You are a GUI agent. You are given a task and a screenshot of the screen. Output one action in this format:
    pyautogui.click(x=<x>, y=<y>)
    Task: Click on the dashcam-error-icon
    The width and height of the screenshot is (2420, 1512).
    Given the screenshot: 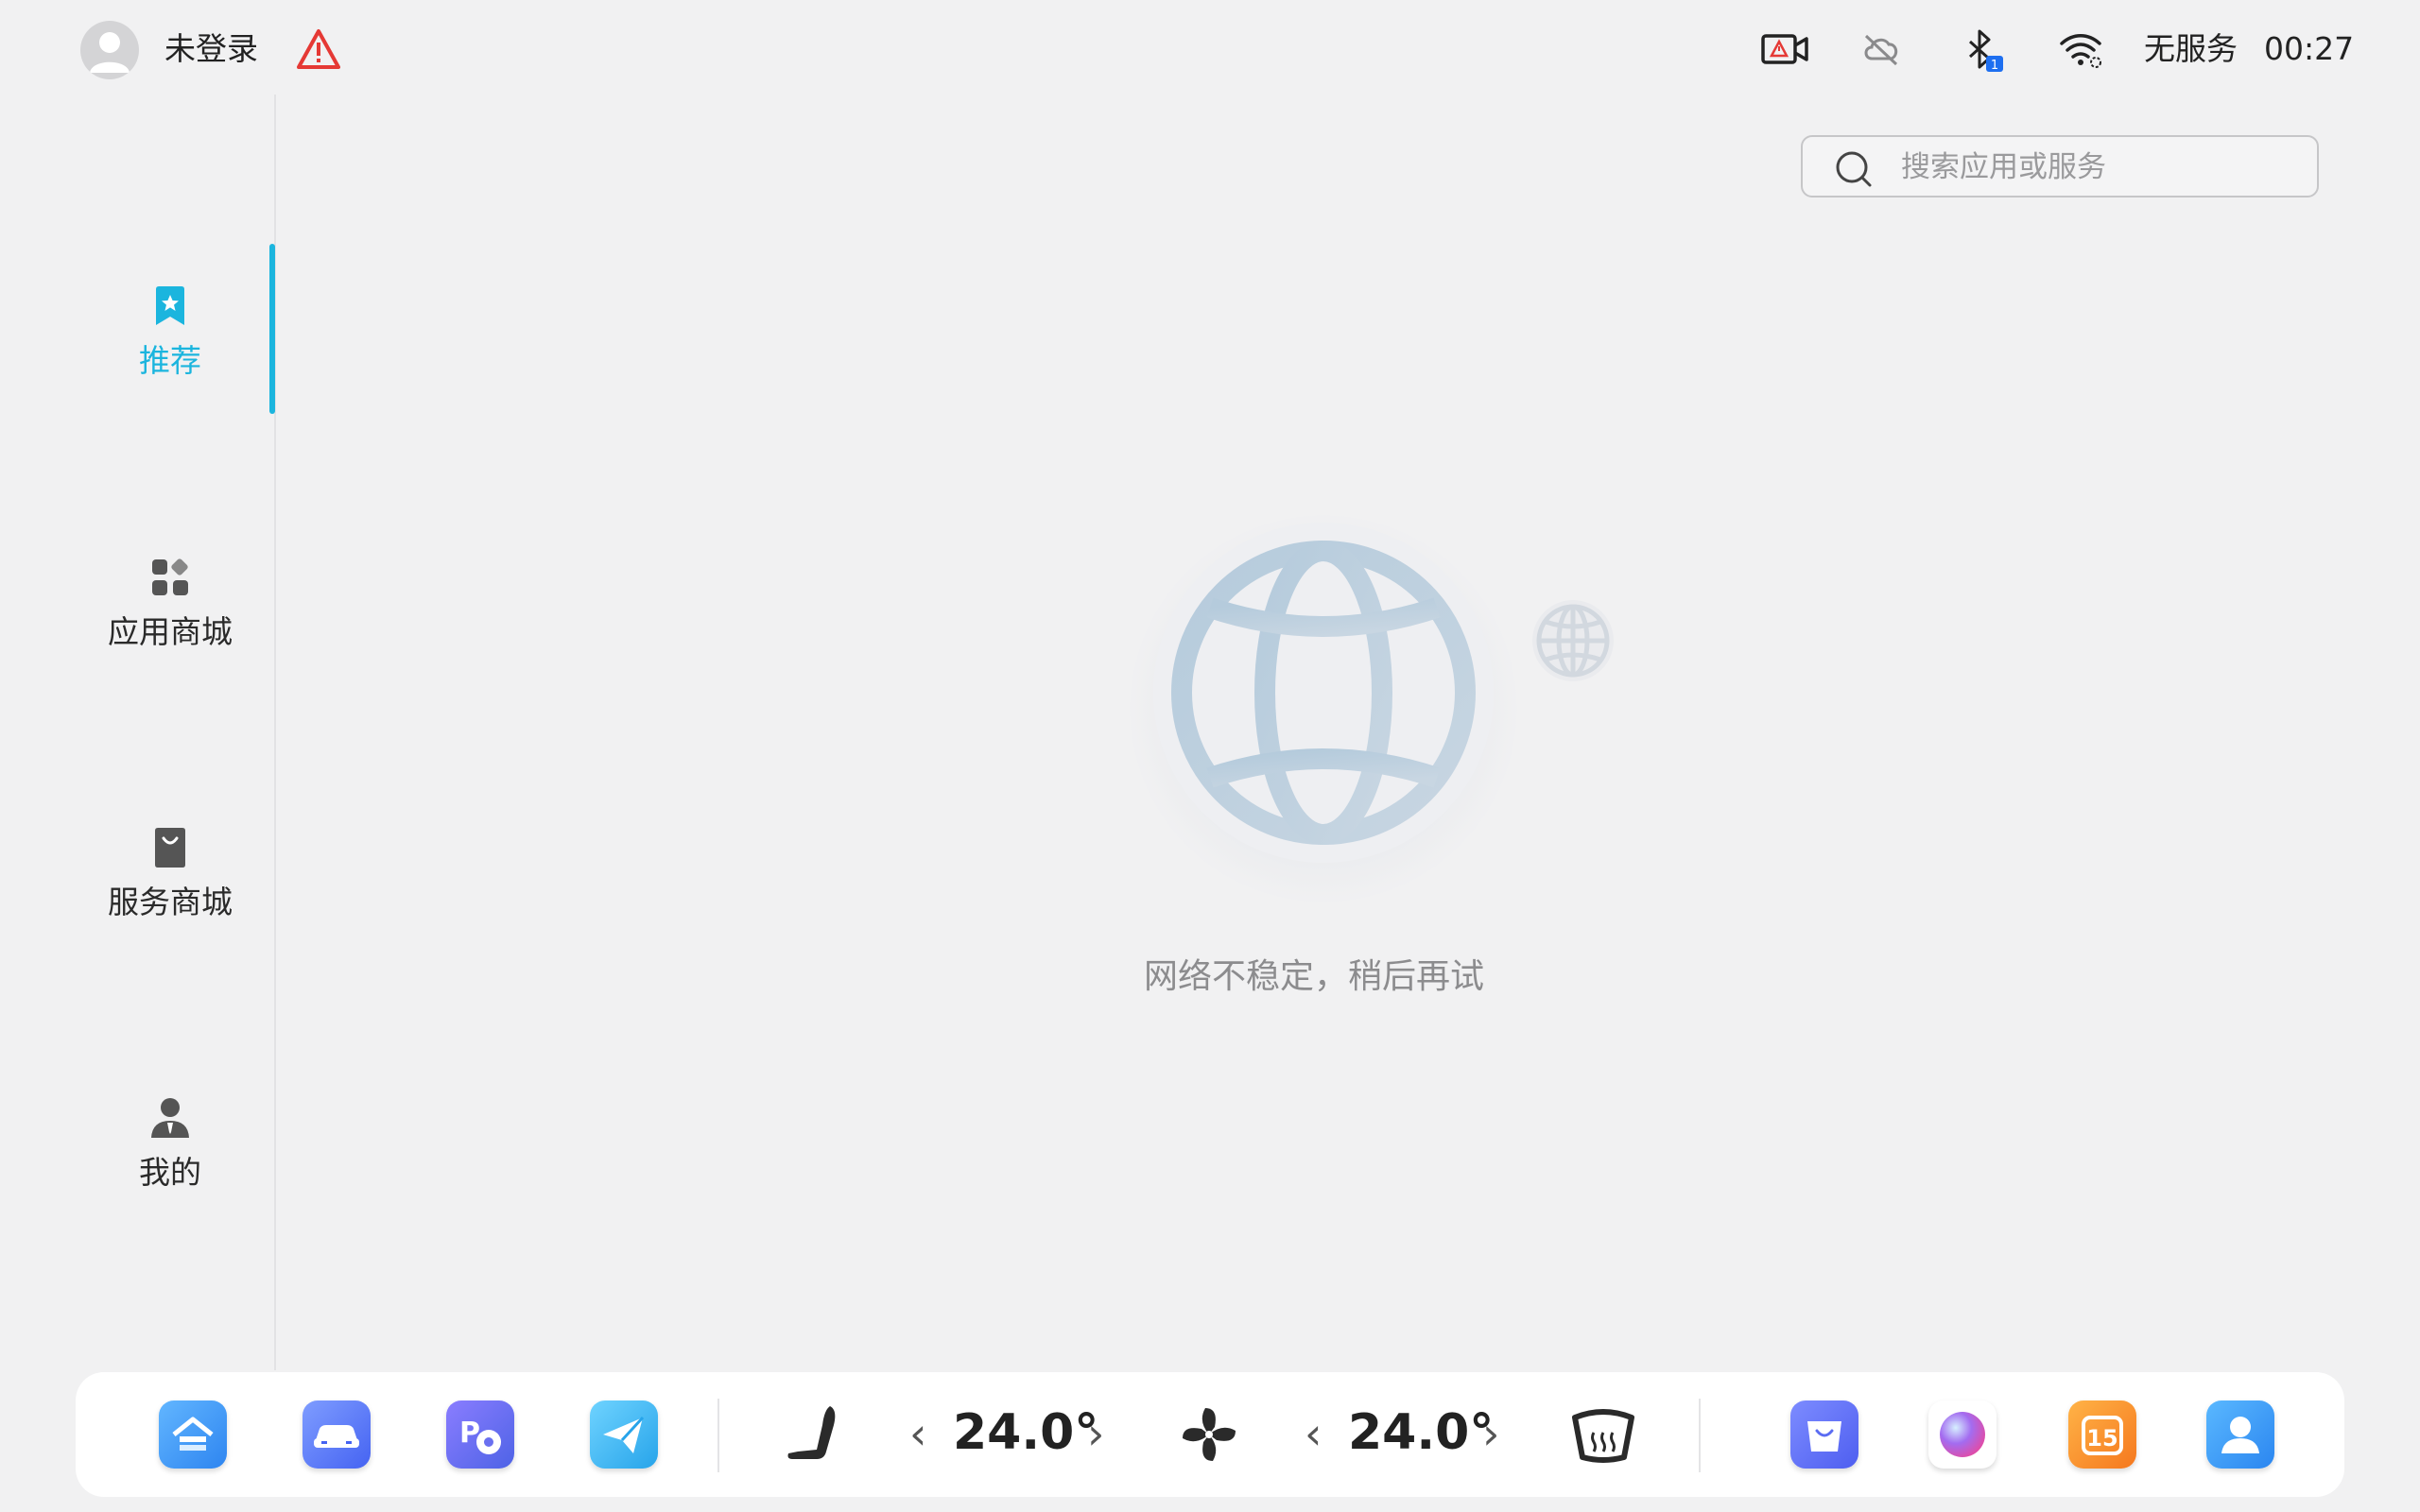 What is the action you would take?
    pyautogui.click(x=1784, y=49)
    